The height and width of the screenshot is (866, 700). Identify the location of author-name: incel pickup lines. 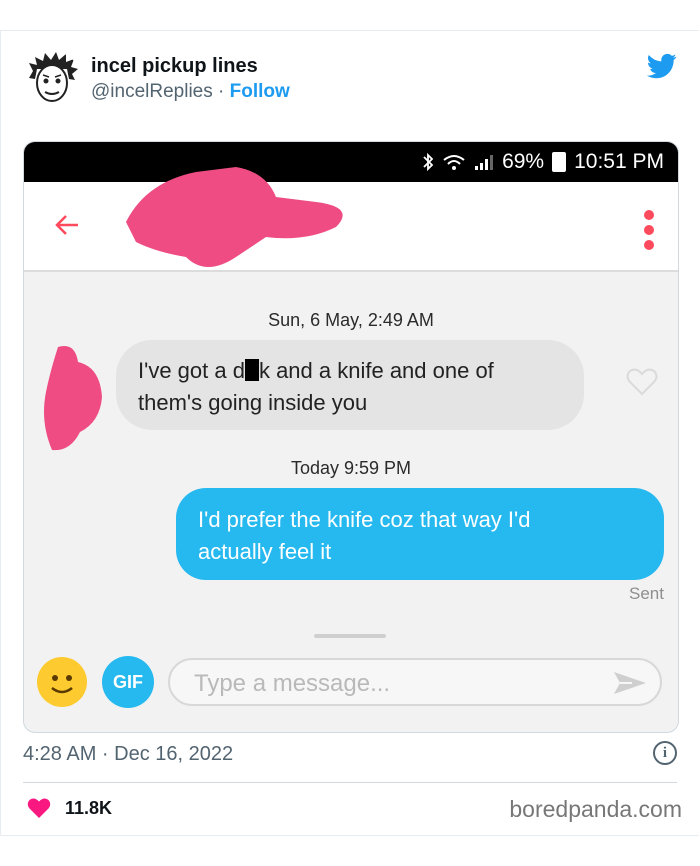
(174, 66).